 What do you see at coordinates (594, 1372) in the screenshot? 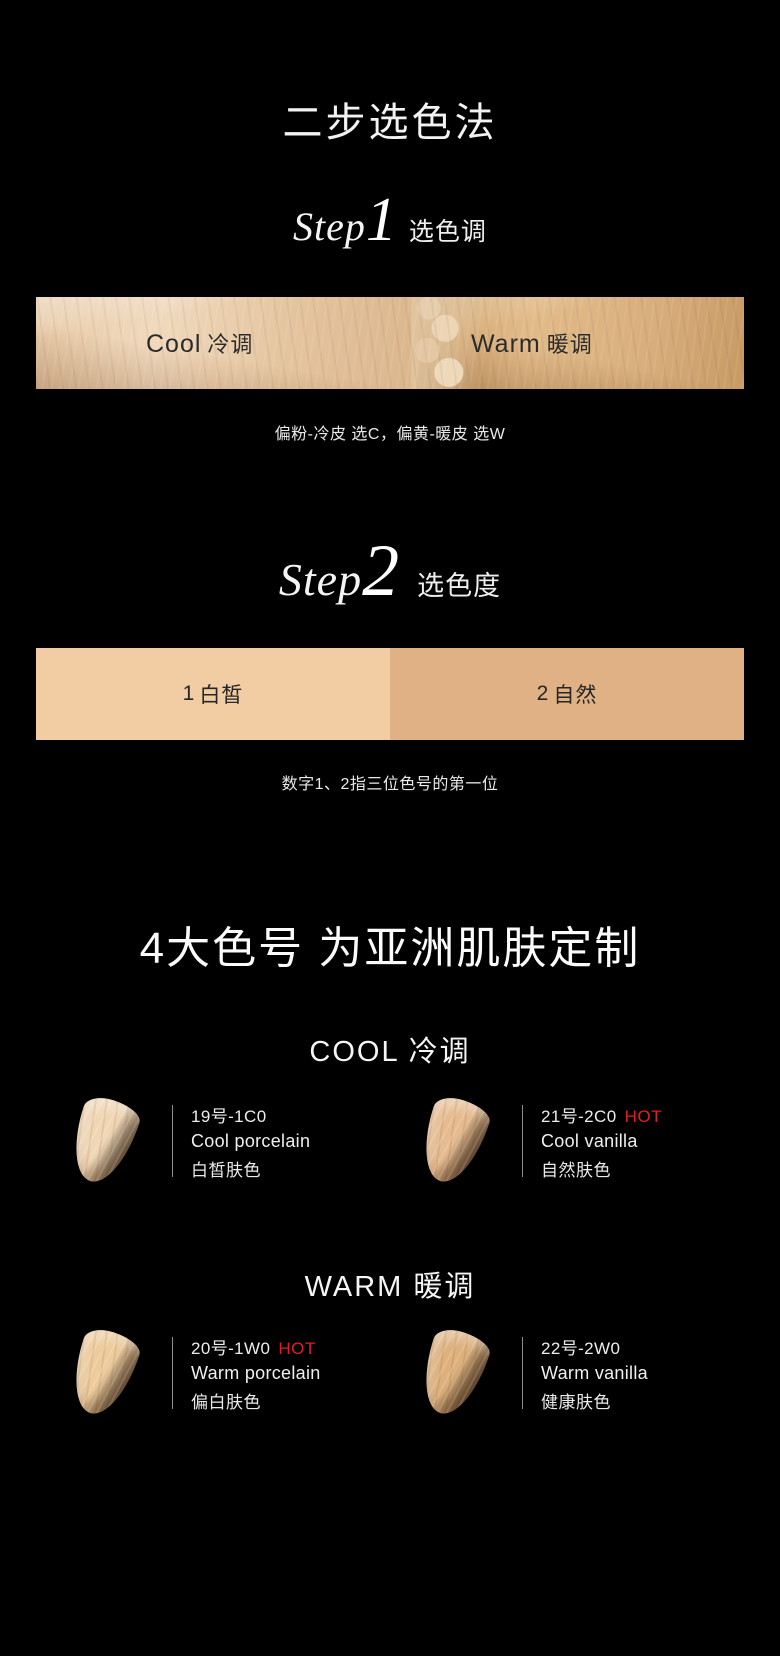
I see `shade-name-en: Warm vanilla` at bounding box center [594, 1372].